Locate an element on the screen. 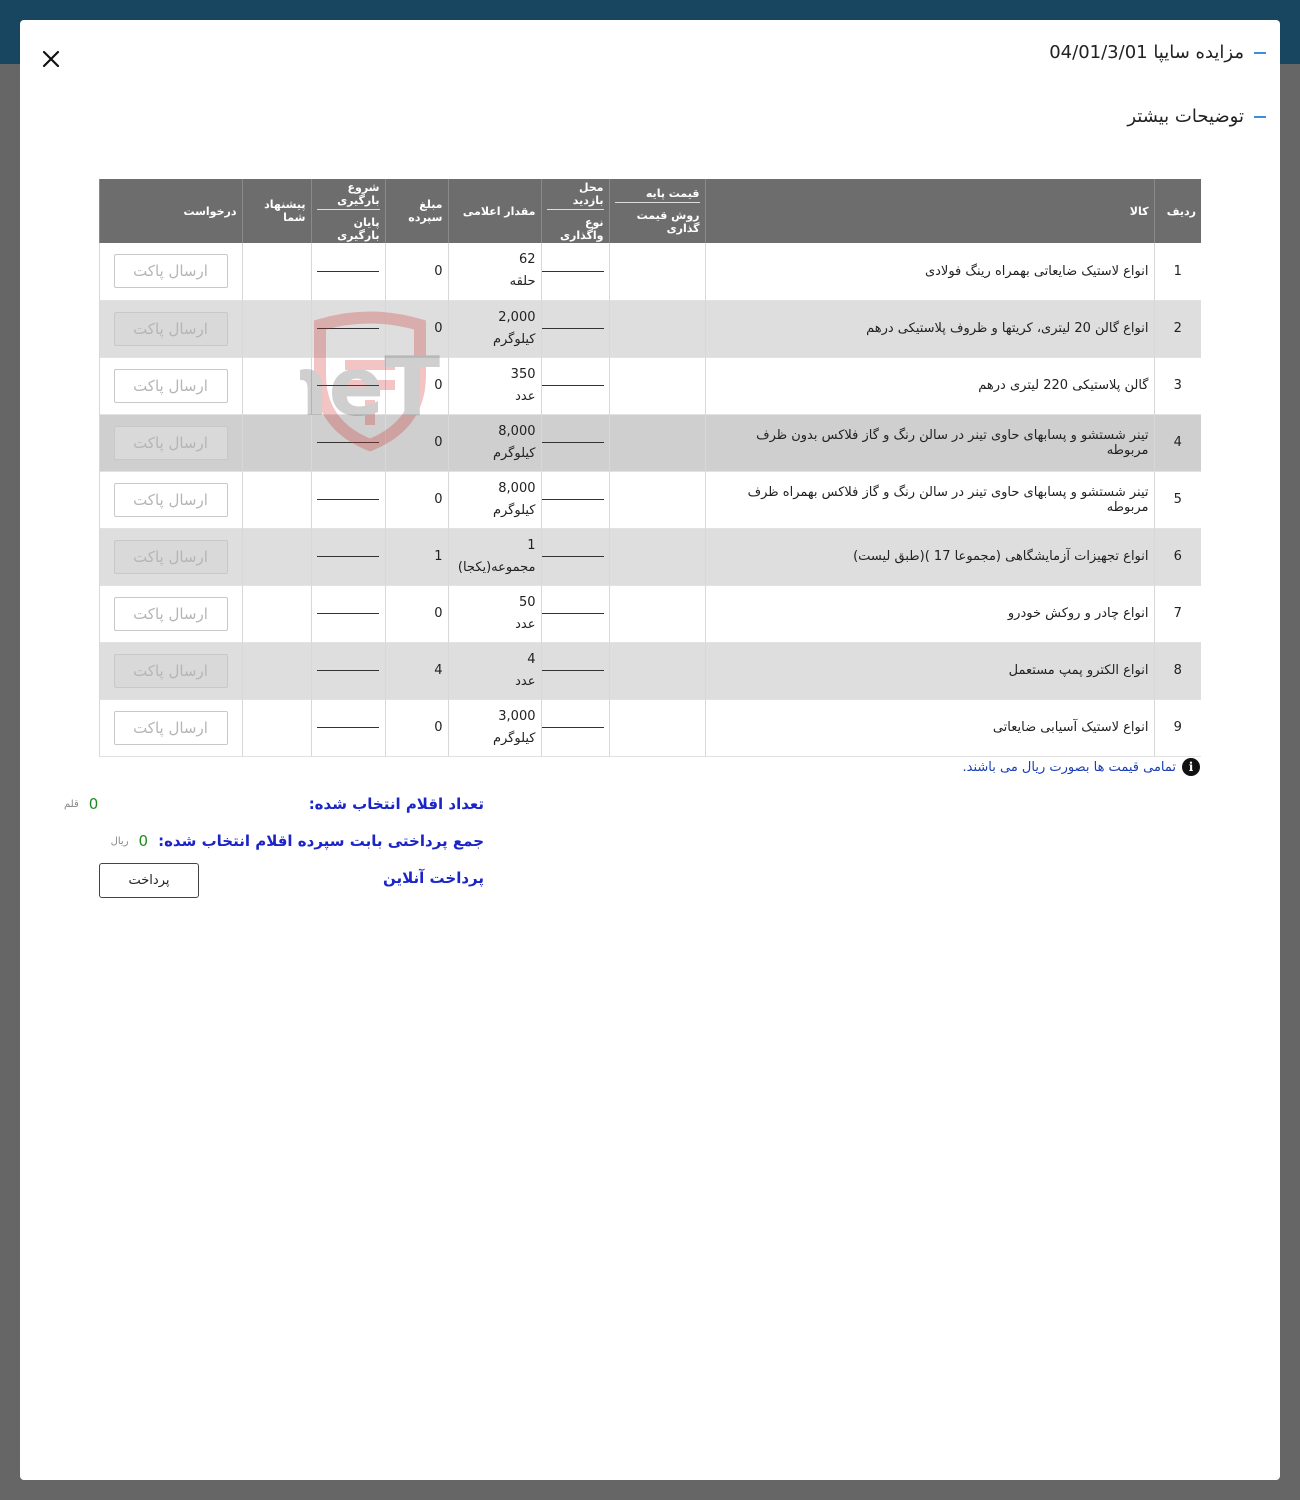 This screenshot has height=1500, width=1300. col-request-header: درخواست is located at coordinates (170, 211).